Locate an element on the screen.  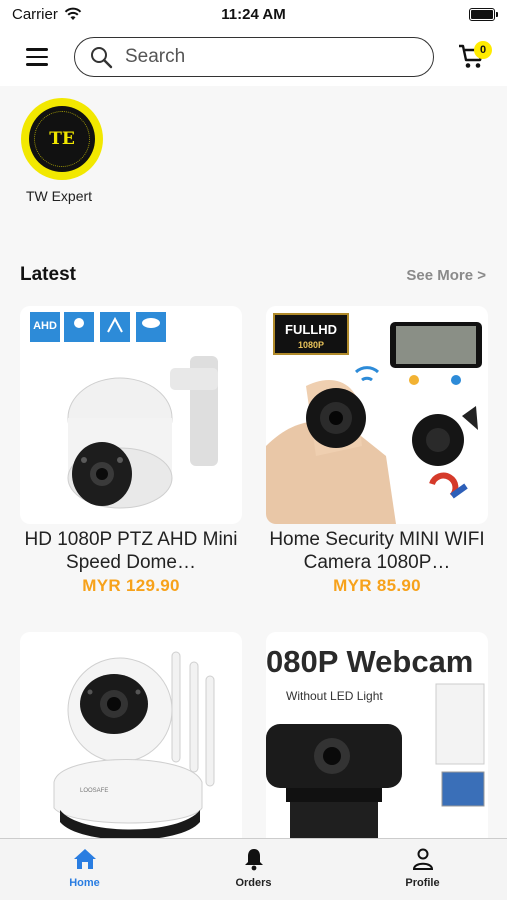
person-icon is located at coordinates (422, 859).